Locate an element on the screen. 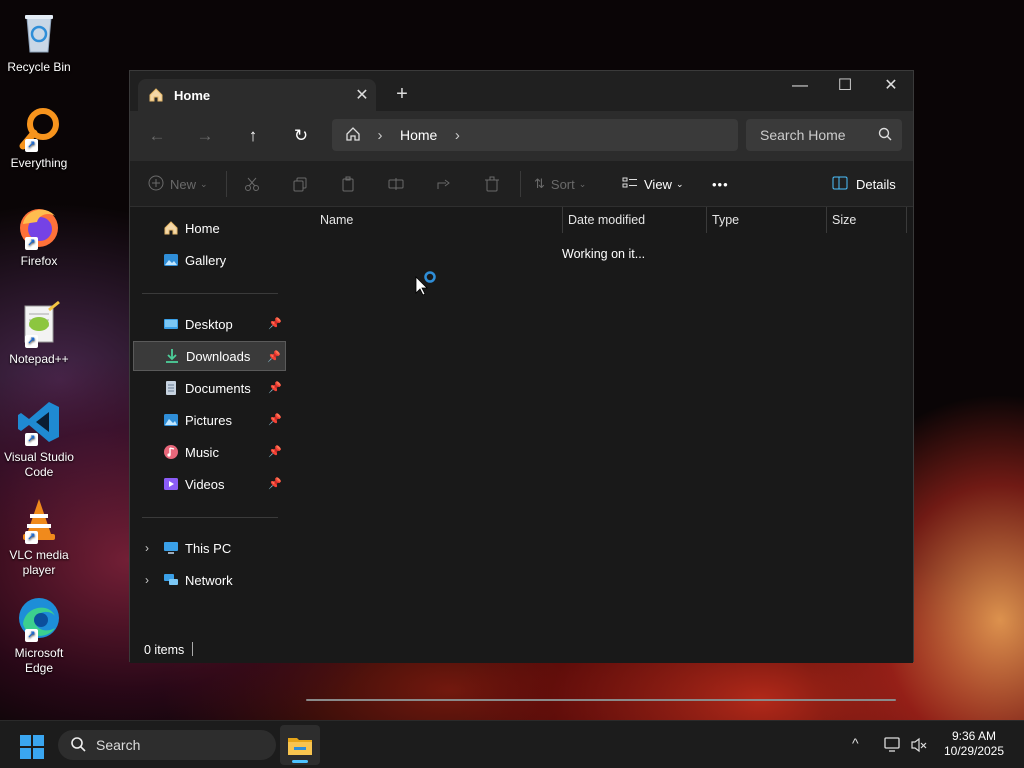 The image size is (1024, 768). taskbar-search-label: Search is located at coordinates (118, 745).